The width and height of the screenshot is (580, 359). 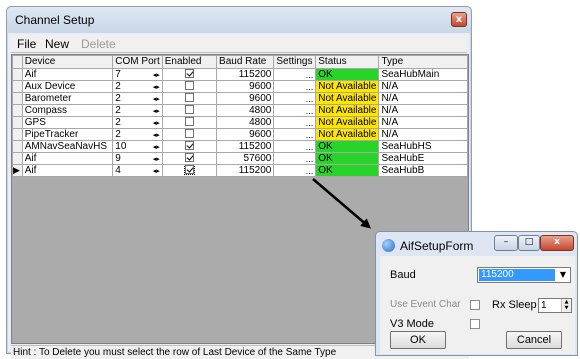 What do you see at coordinates (544, 305) in the screenshot?
I see `rx-sleep-value: 1` at bounding box center [544, 305].